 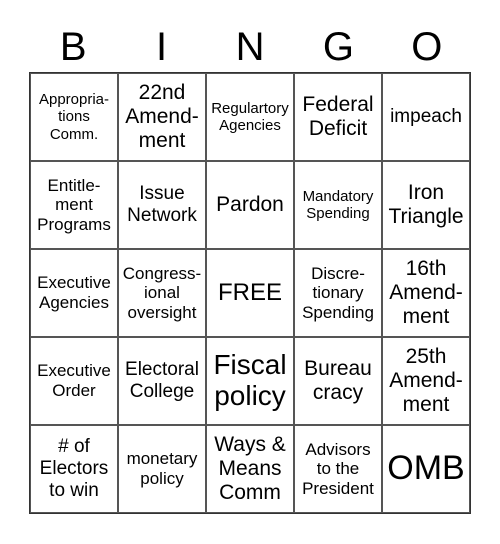 I want to click on bingo-cell: Regulartory Agencies, so click(x=250, y=117).